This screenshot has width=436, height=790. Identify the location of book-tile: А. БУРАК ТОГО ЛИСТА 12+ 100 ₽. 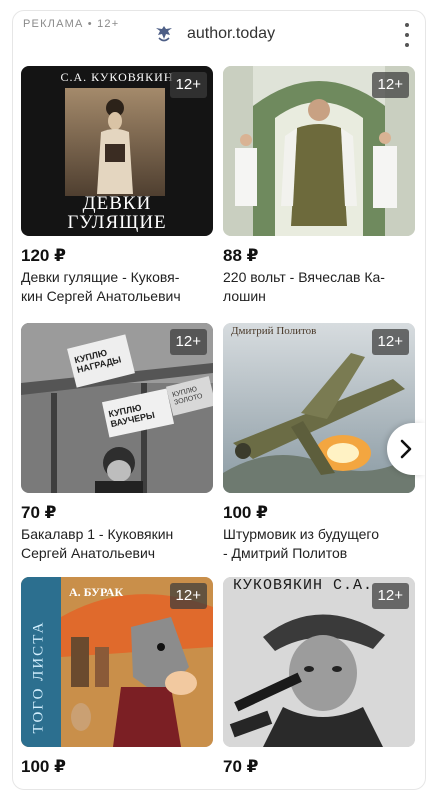
(117, 677).